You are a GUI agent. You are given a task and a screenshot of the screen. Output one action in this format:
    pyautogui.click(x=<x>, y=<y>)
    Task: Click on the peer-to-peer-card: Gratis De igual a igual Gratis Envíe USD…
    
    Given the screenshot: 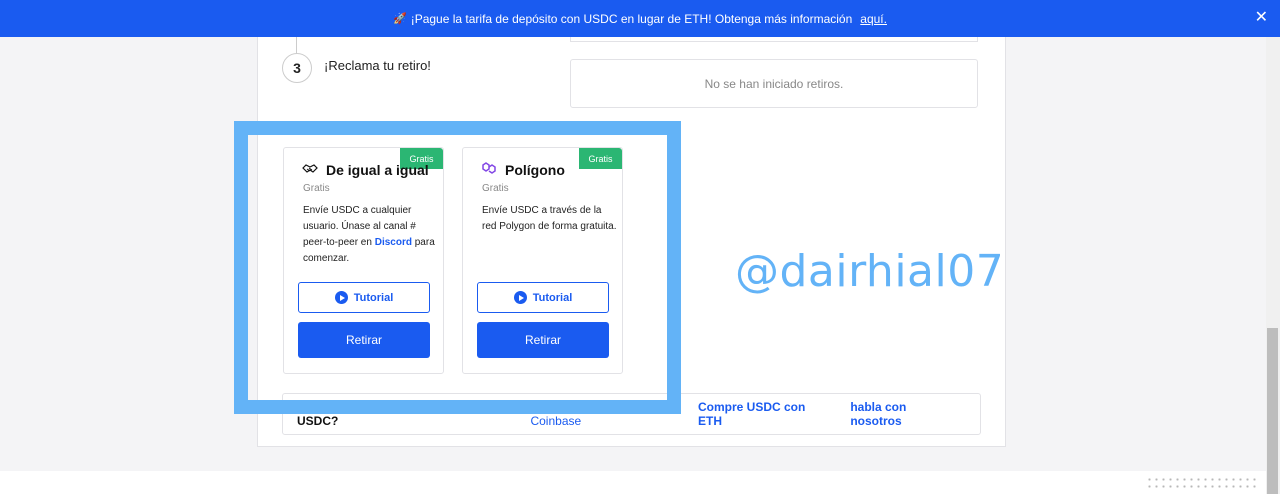 What is the action you would take?
    pyautogui.click(x=363, y=260)
    